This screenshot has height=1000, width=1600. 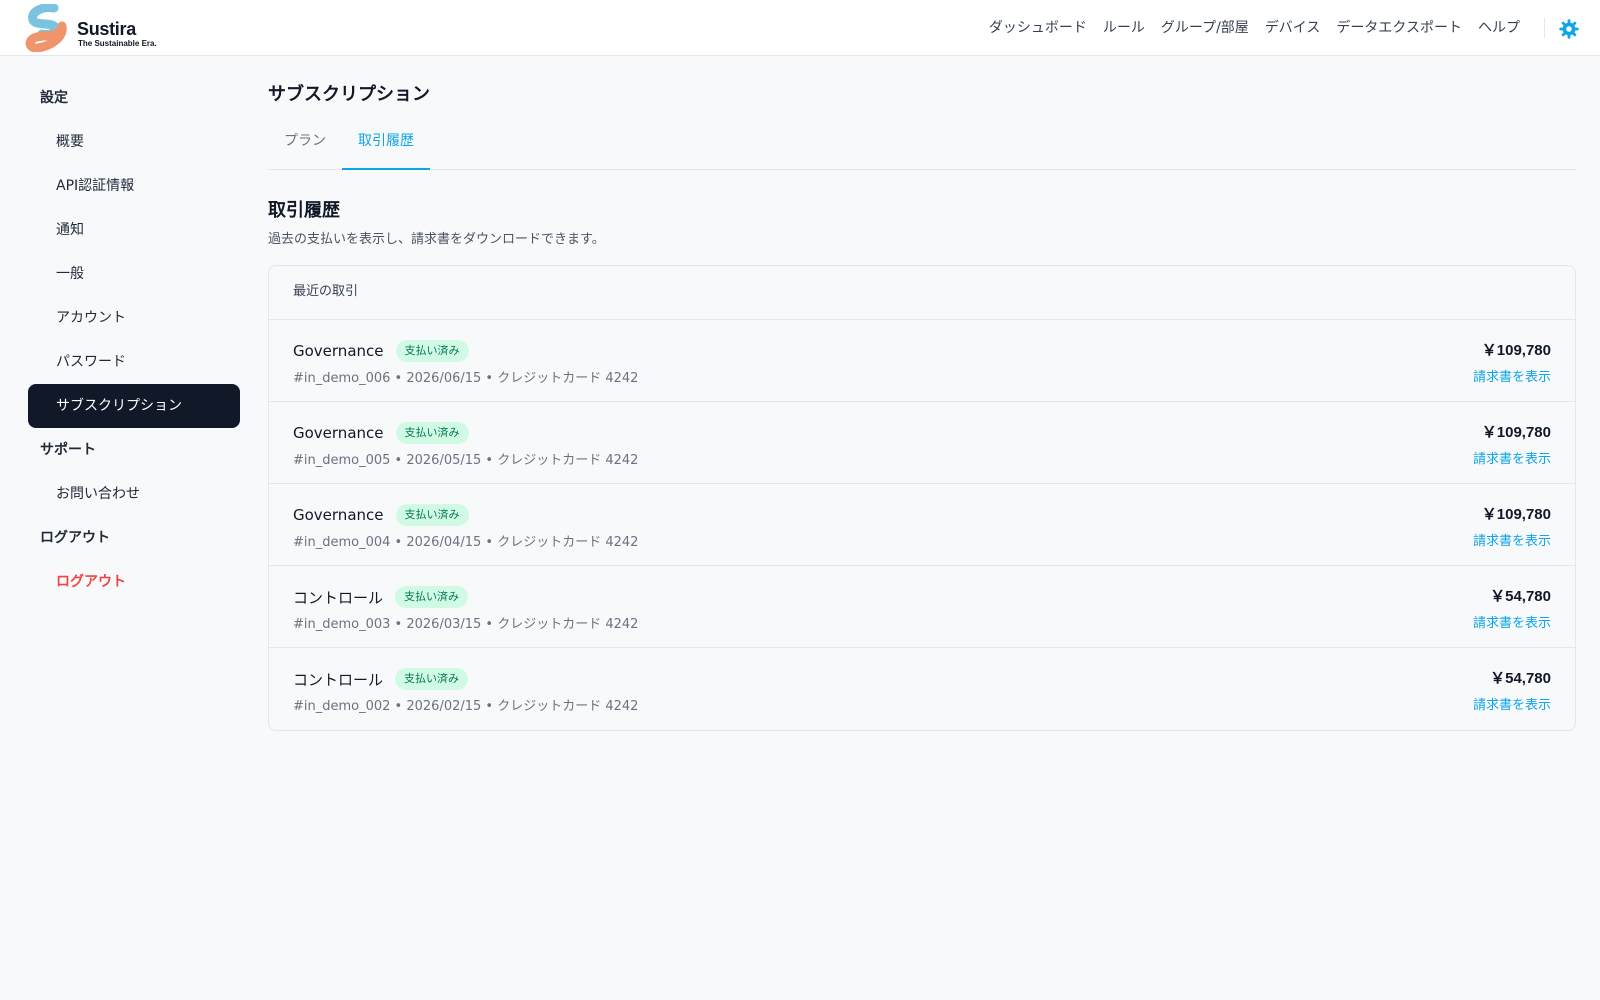 What do you see at coordinates (1399, 27) in the screenshot?
I see `nav-data-export: データエクスポート` at bounding box center [1399, 27].